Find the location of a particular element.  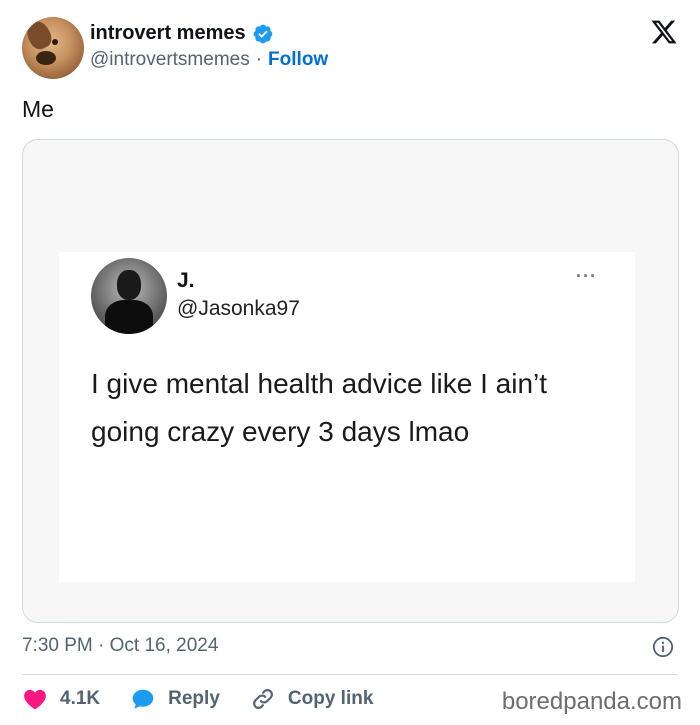

copy-link-button: Copy link is located at coordinates (312, 699).